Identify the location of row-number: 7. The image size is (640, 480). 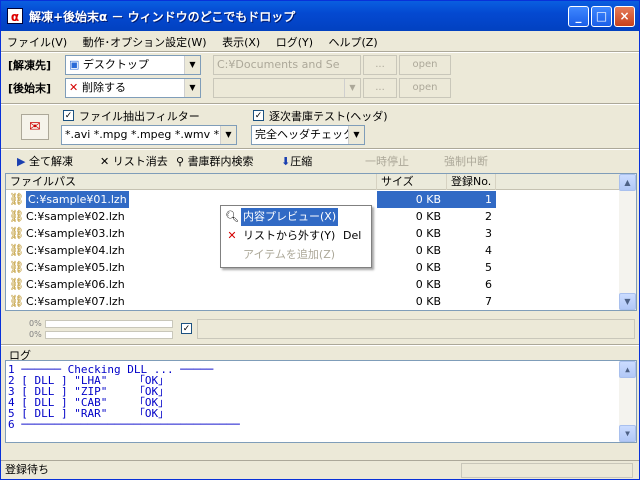
(488, 301).